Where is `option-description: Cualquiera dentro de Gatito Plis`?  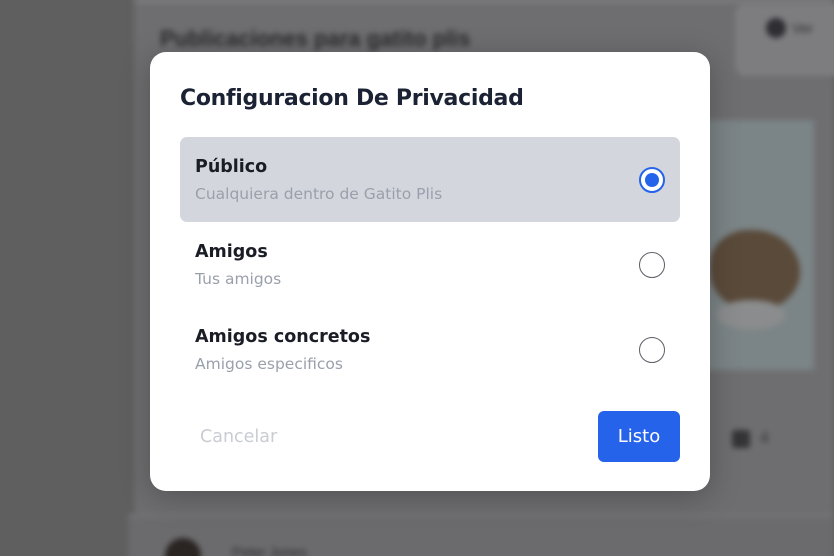
option-description: Cualquiera dentro de Gatito Plis is located at coordinates (319, 194).